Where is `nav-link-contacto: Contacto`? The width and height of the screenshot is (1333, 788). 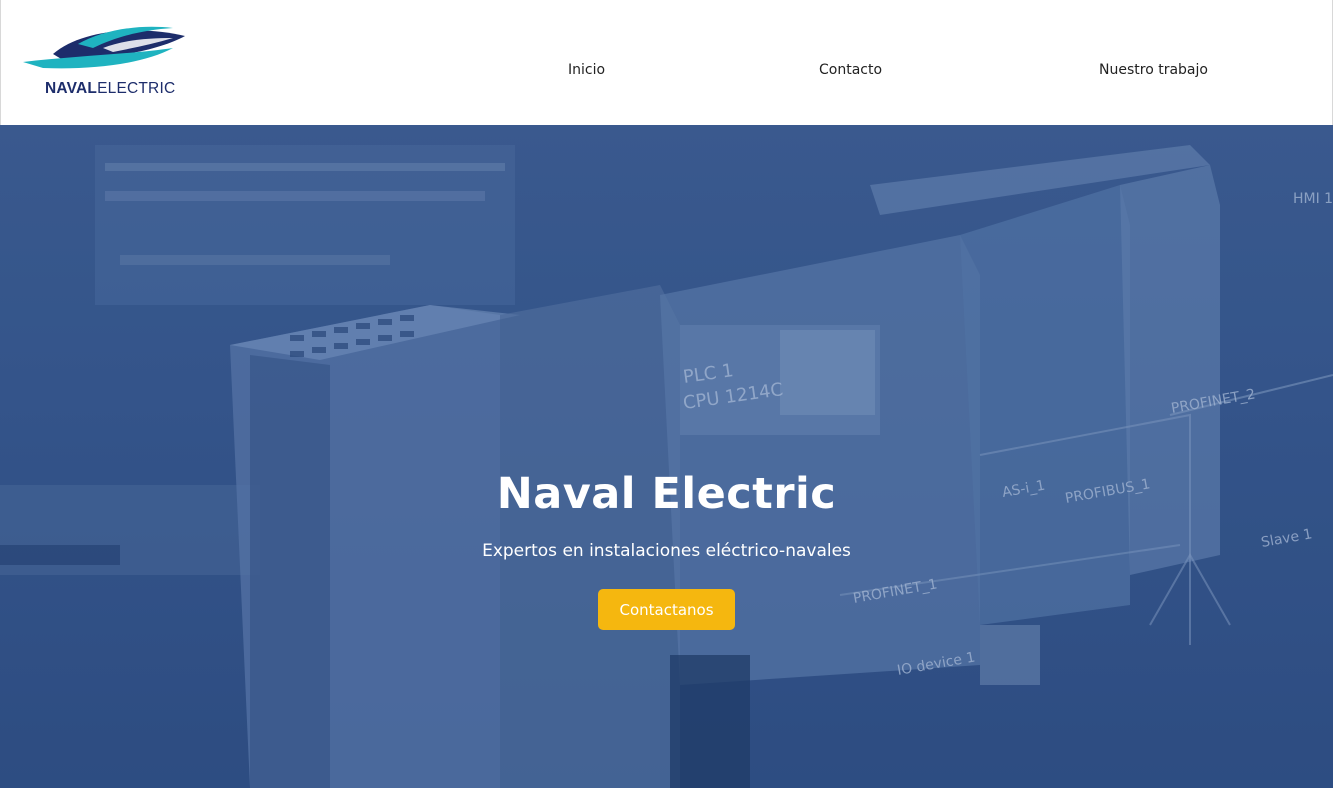 nav-link-contacto: Contacto is located at coordinates (850, 70).